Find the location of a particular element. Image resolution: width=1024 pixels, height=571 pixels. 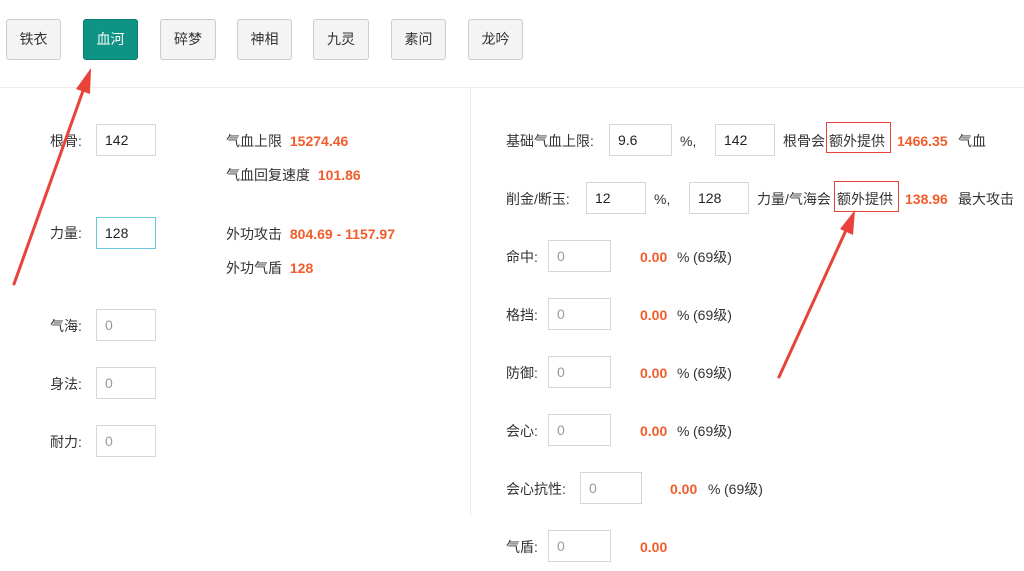

huixin-kangxing-unit: % is located at coordinates (714, 489).